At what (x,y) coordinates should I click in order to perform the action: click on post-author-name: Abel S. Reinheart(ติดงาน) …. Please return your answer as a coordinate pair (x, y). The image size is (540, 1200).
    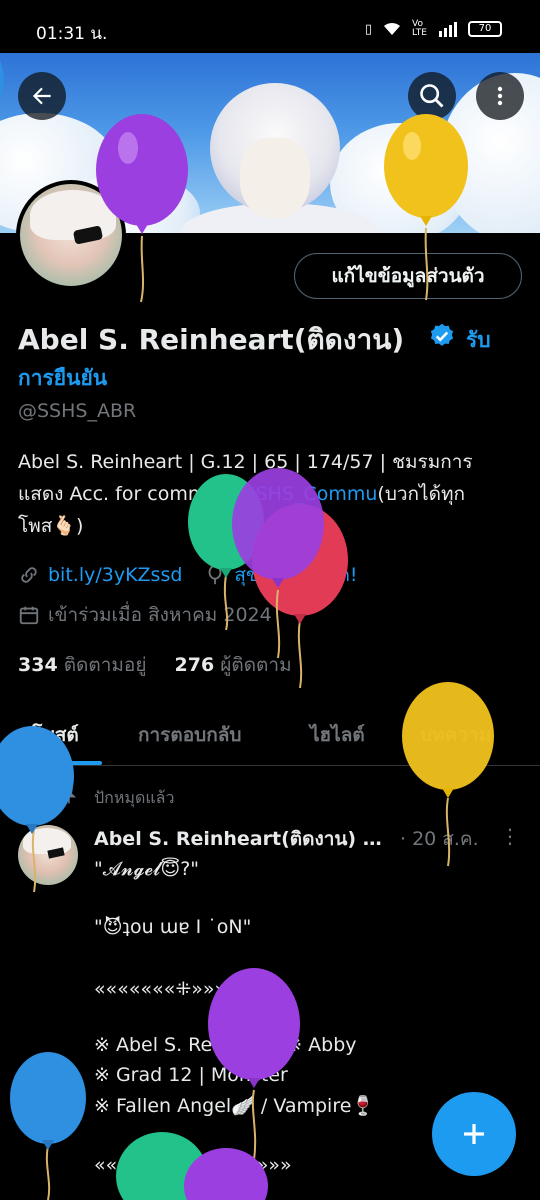
    Looking at the image, I should click on (238, 839).